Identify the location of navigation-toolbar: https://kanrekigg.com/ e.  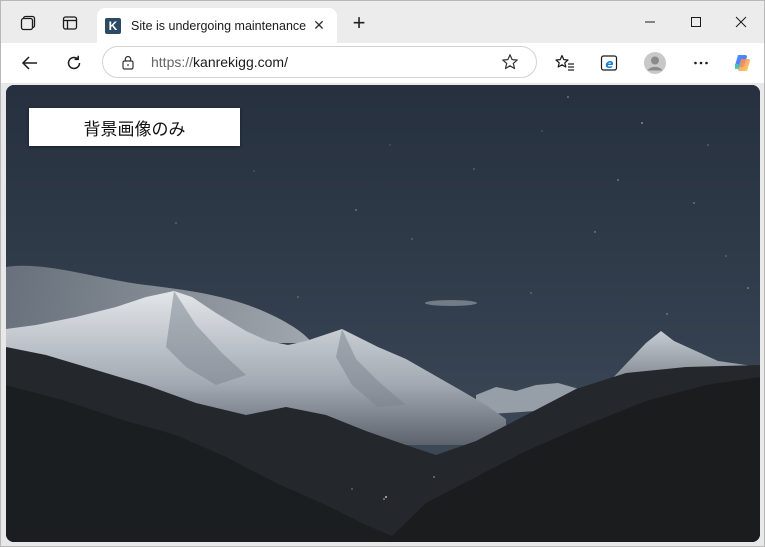
(382, 63).